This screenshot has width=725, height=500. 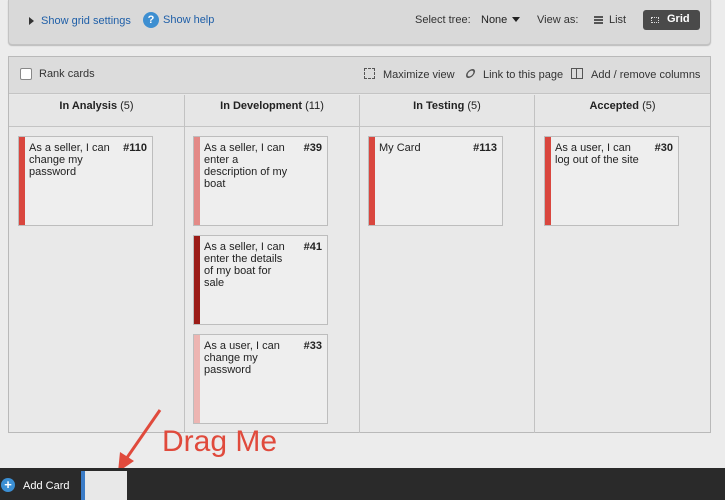 I want to click on bottom-bar: + Add Card, so click(x=362, y=484).